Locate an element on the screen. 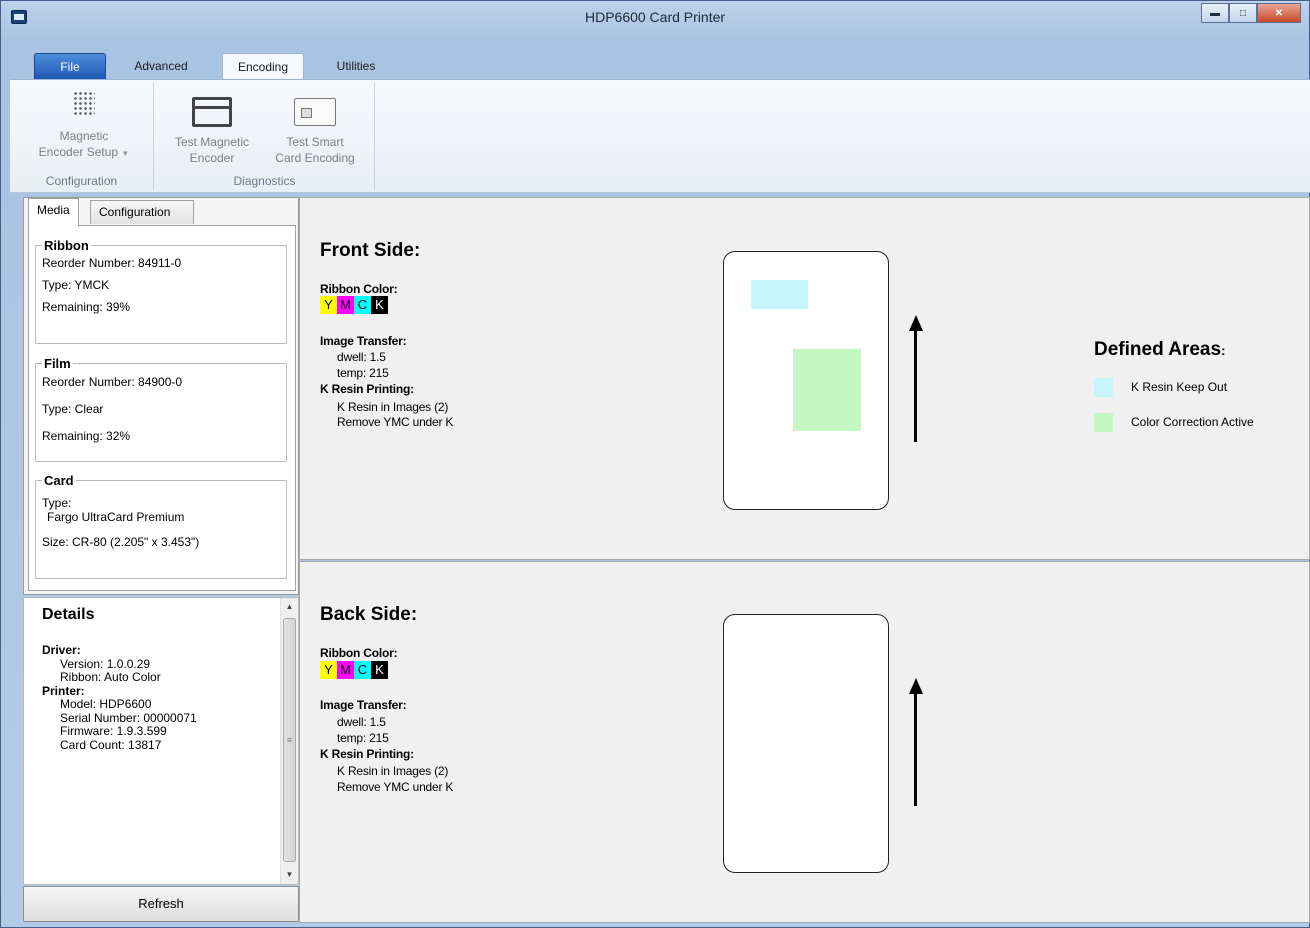 The height and width of the screenshot is (928, 1310). group-configuration: Magnetic Encoder Setup ▼ Configuration is located at coordinates (82, 136).